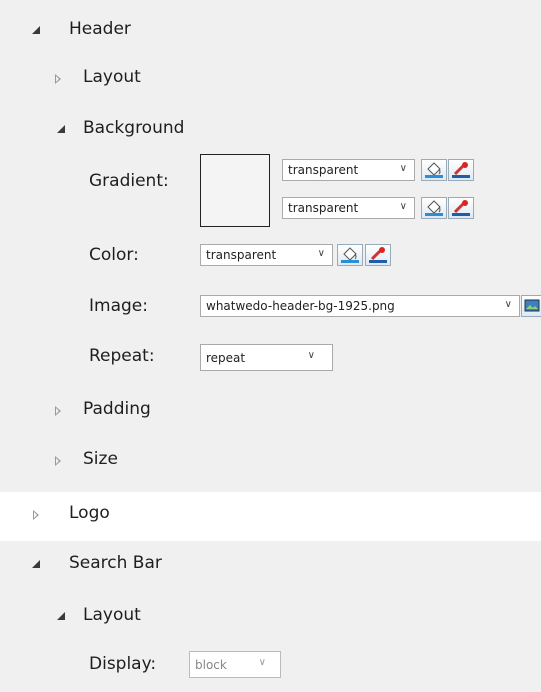 This screenshot has width=541, height=692. I want to click on select-value: repeat, so click(226, 357).